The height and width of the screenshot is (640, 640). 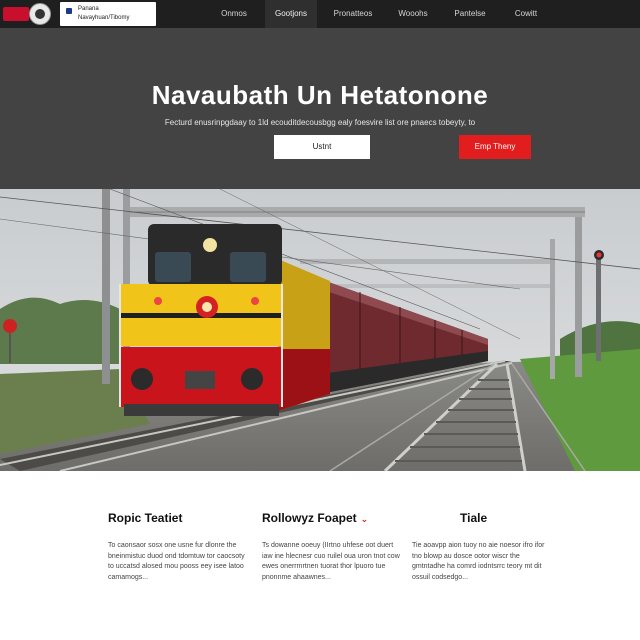 What do you see at coordinates (353, 14) in the screenshot?
I see `nav-link-3: Pronatteos` at bounding box center [353, 14].